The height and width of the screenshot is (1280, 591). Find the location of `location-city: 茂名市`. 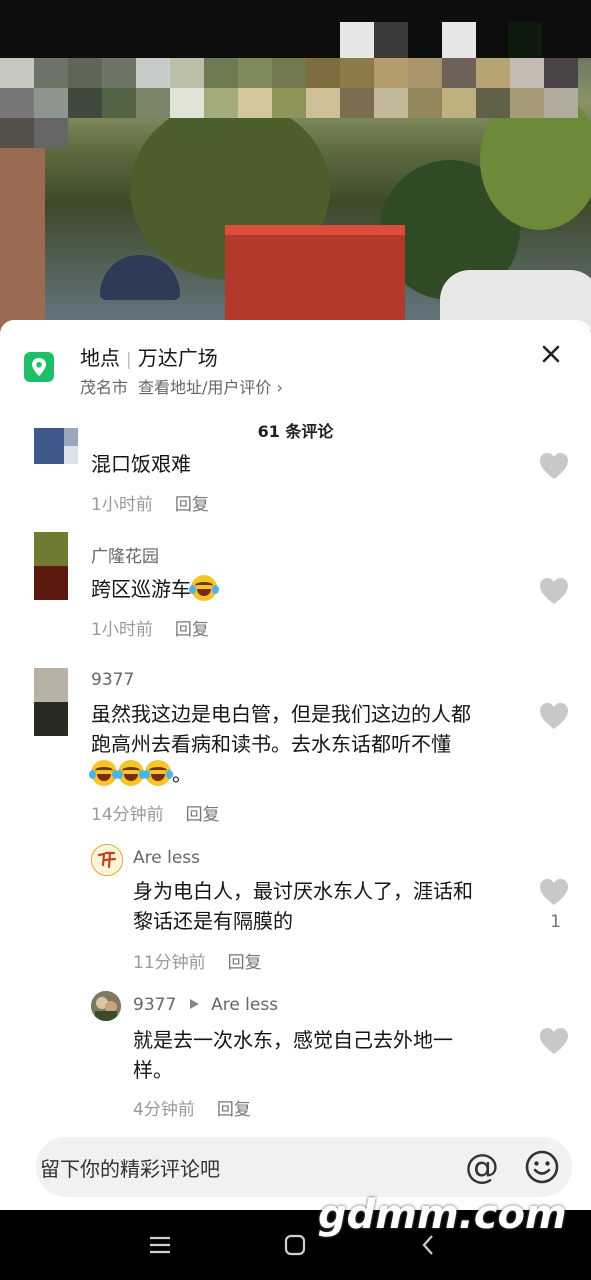

location-city: 茂名市 is located at coordinates (104, 387).